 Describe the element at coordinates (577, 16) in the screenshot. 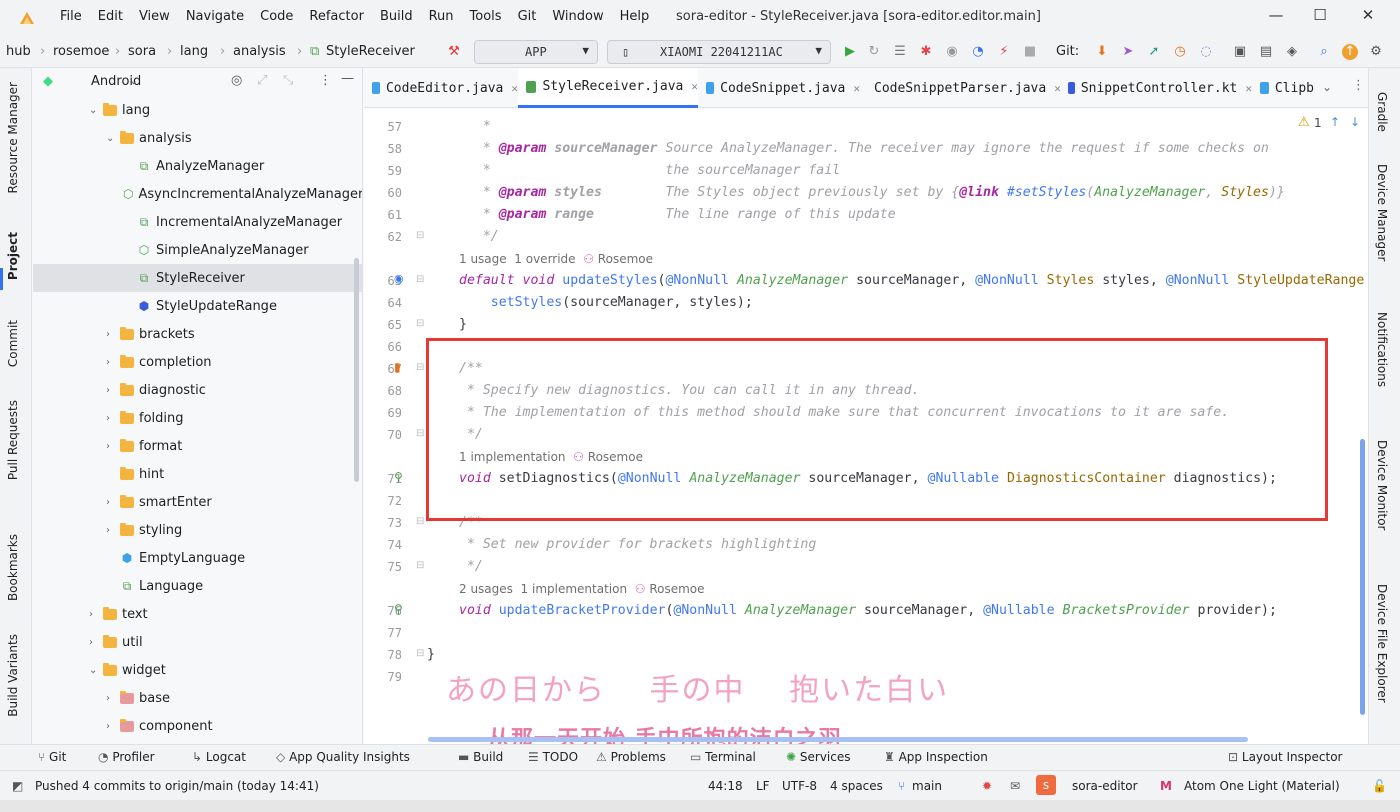

I see `menu-window: Window` at that location.